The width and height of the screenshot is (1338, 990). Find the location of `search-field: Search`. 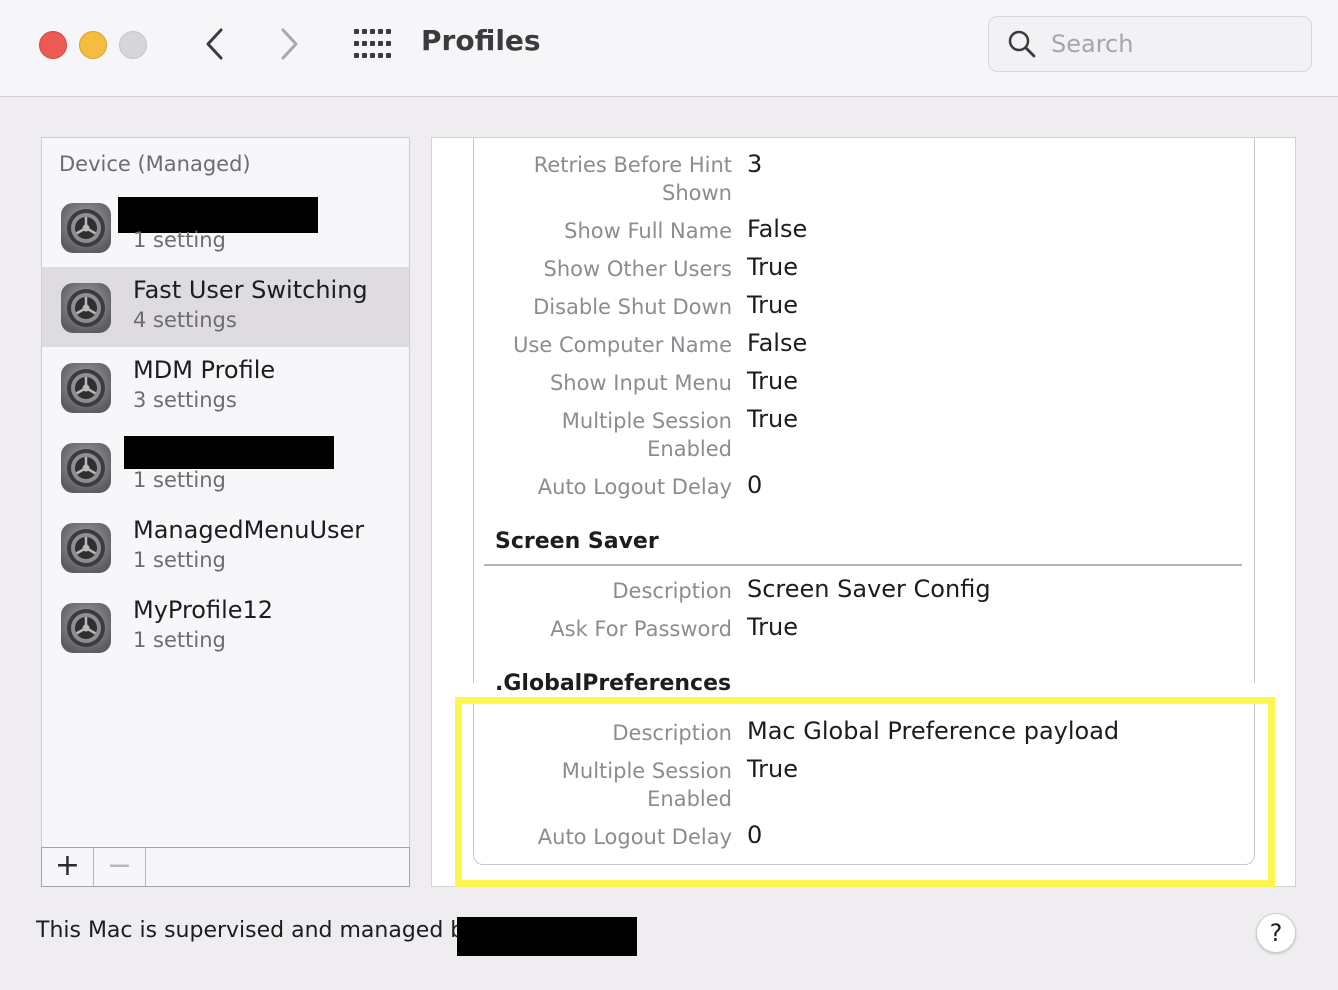

search-field: Search is located at coordinates (1150, 44).